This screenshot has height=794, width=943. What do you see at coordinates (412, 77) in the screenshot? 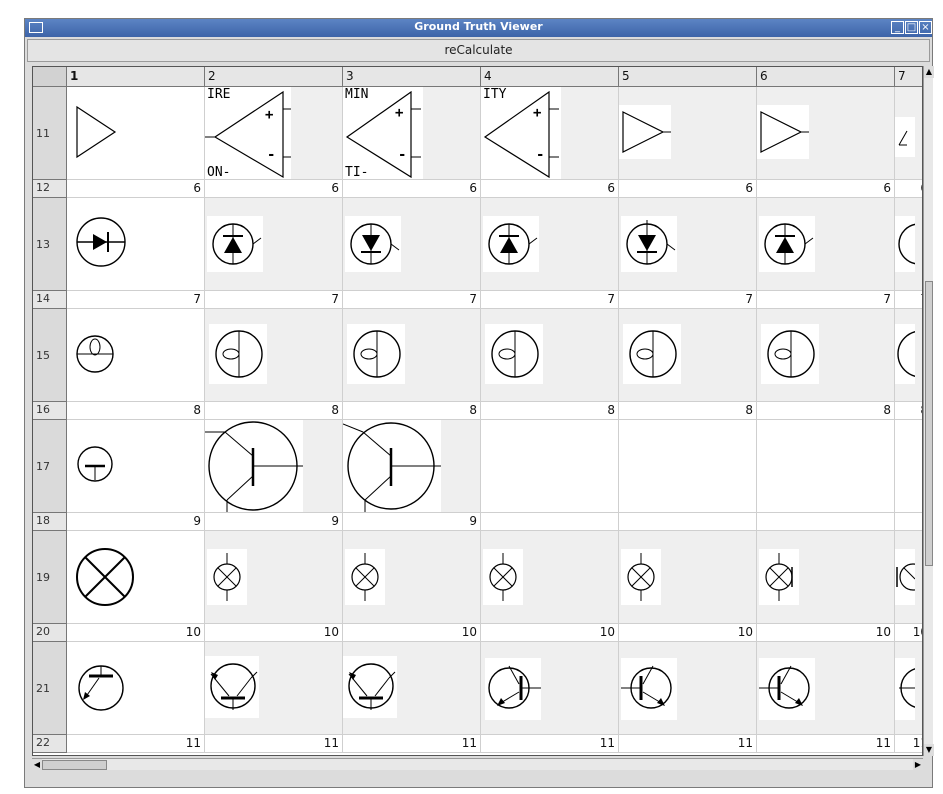
I see `column-header-3: 3` at bounding box center [412, 77].